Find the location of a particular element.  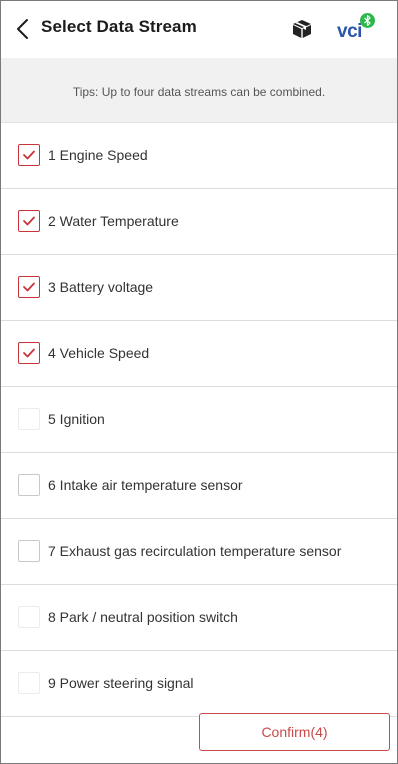

vci-label: vci is located at coordinates (349, 31).